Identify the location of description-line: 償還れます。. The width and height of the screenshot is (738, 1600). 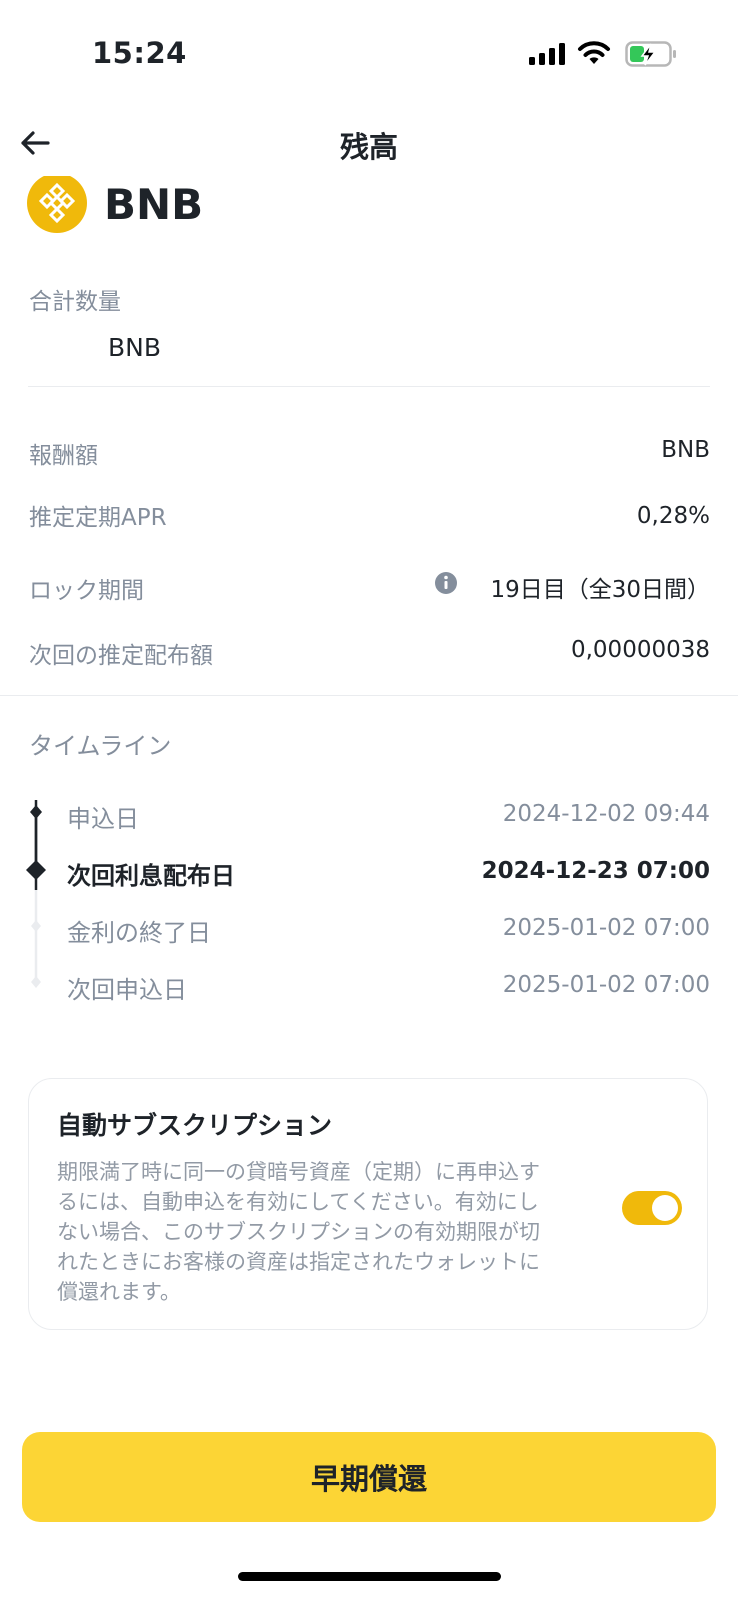
(119, 1292).